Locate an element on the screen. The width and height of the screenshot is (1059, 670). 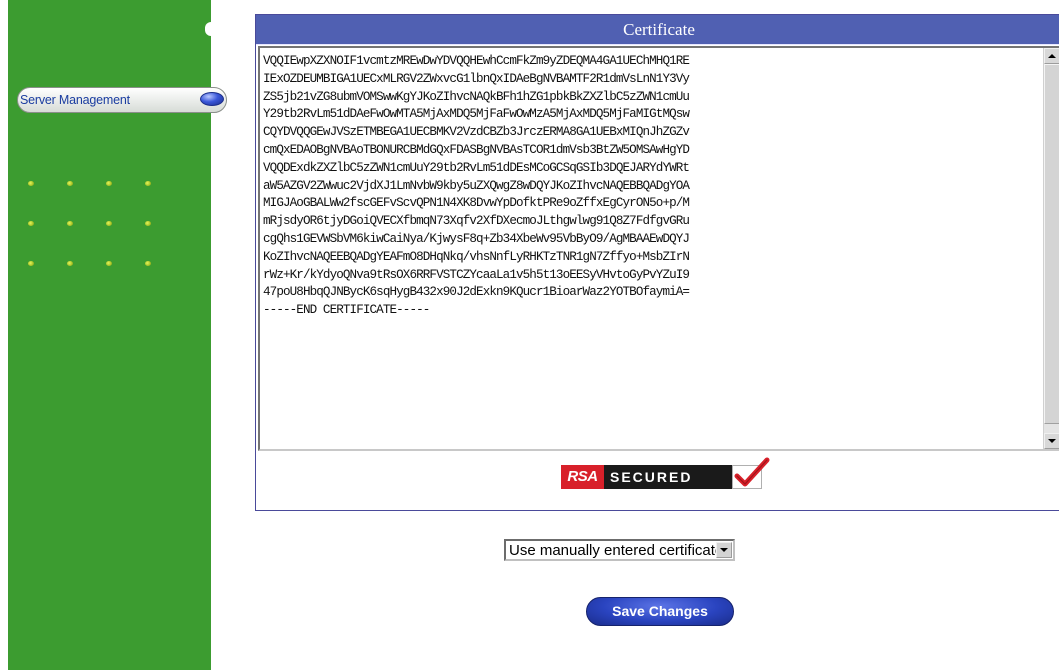
arrow-down-icon is located at coordinates (1052, 441).